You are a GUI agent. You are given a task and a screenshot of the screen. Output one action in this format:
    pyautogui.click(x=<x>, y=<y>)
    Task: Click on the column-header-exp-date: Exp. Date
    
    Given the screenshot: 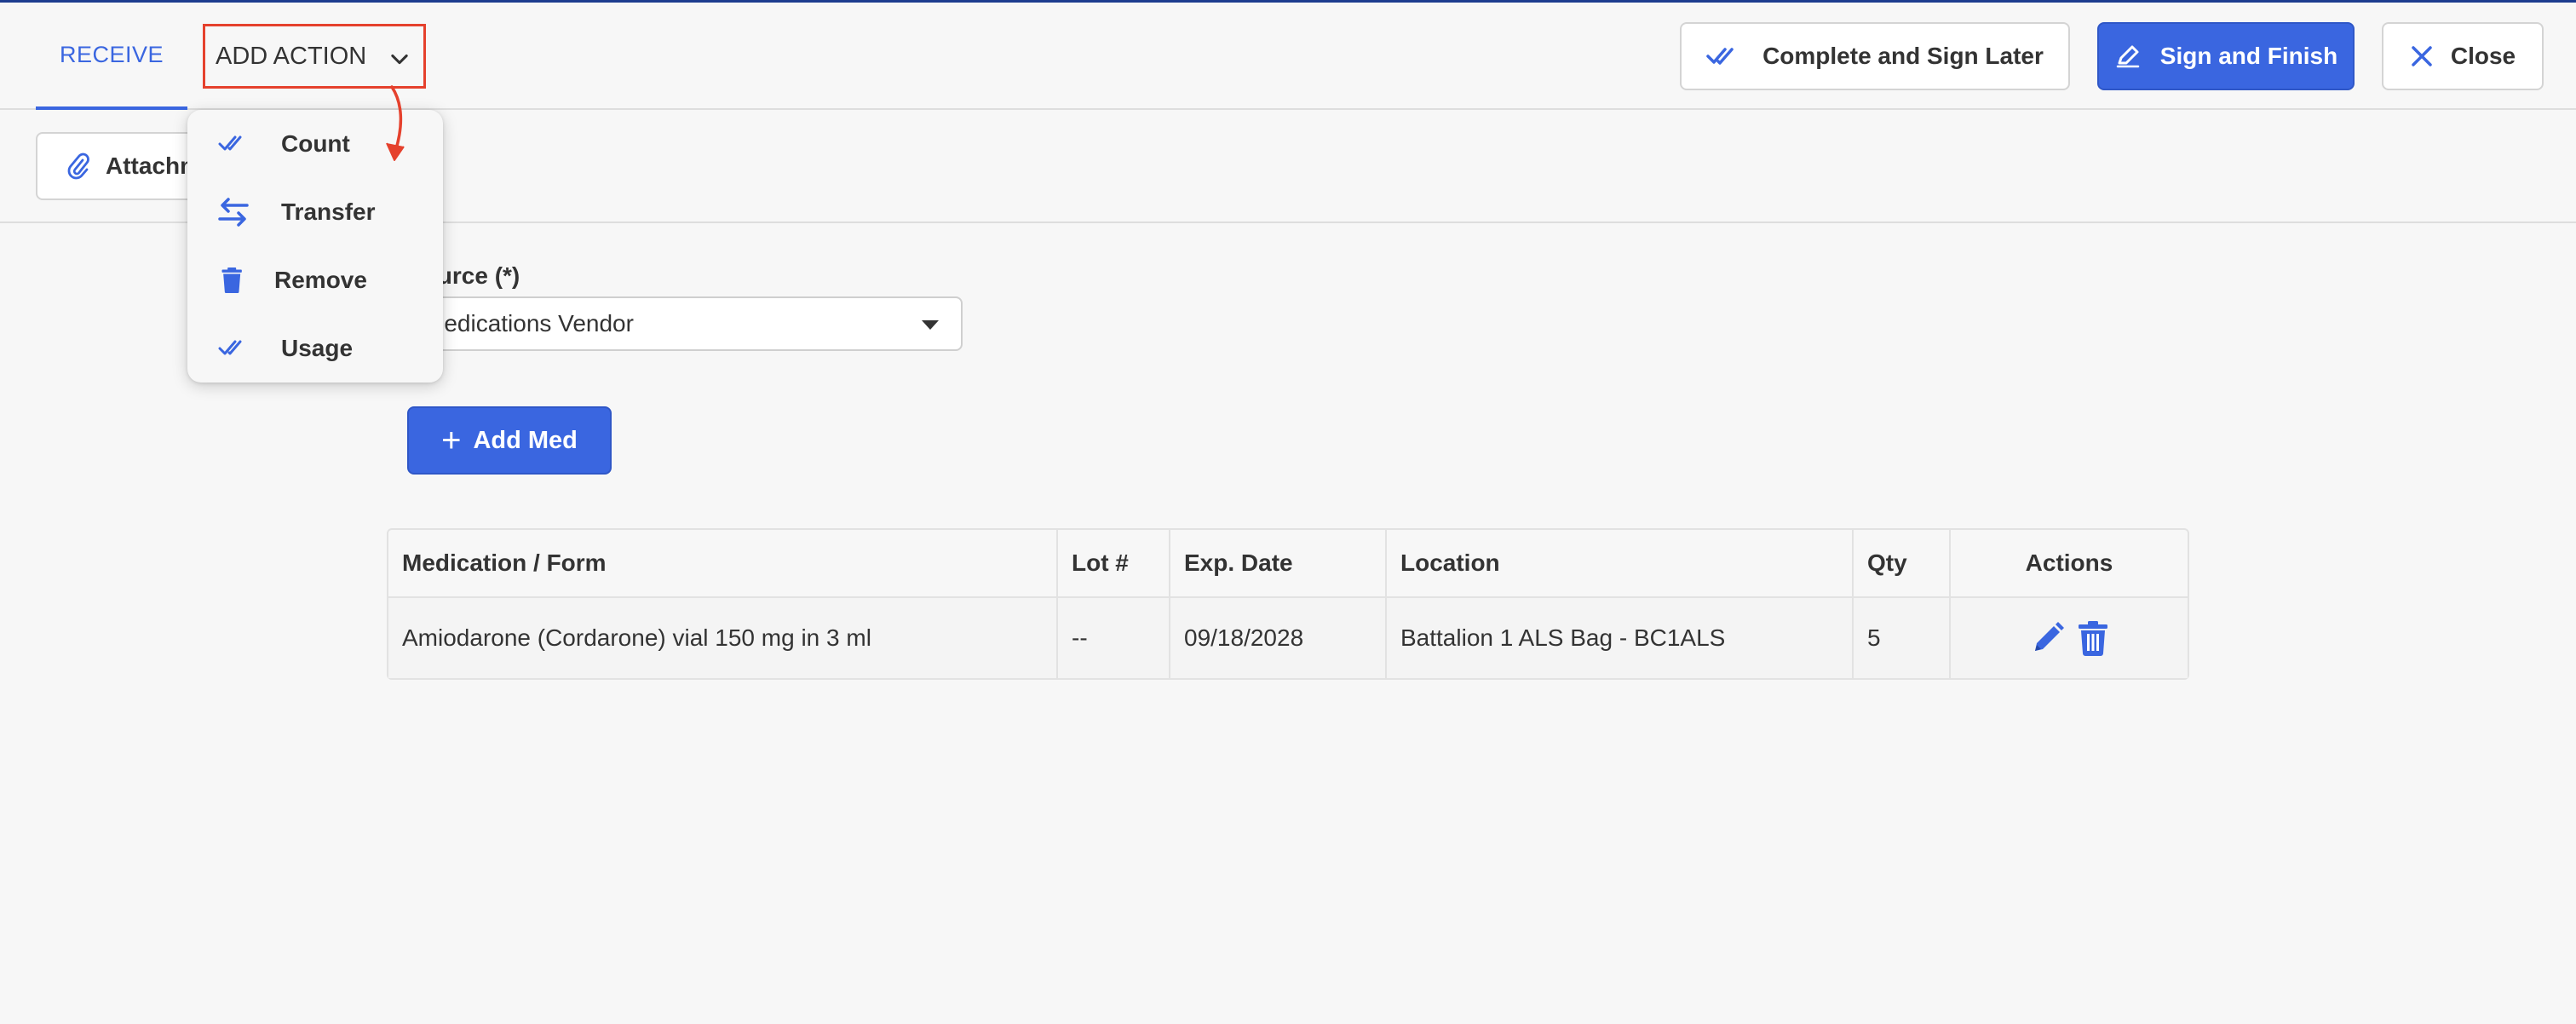 What is the action you would take?
    pyautogui.click(x=1279, y=563)
    